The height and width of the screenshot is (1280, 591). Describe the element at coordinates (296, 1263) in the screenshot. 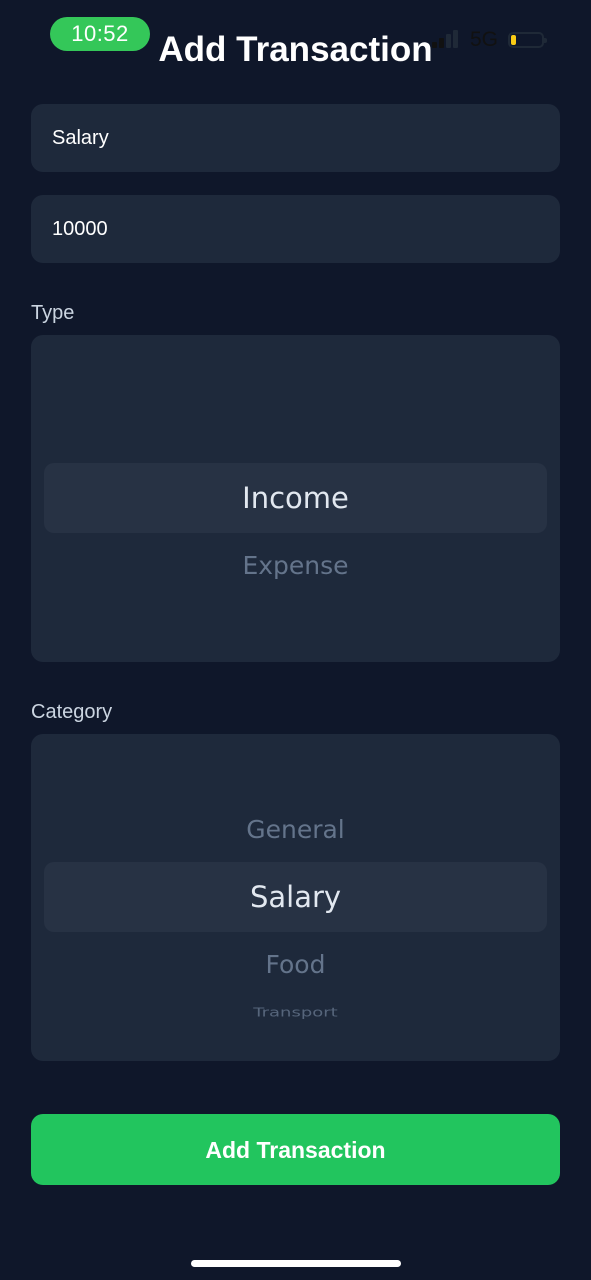

I see `home-indicator` at that location.